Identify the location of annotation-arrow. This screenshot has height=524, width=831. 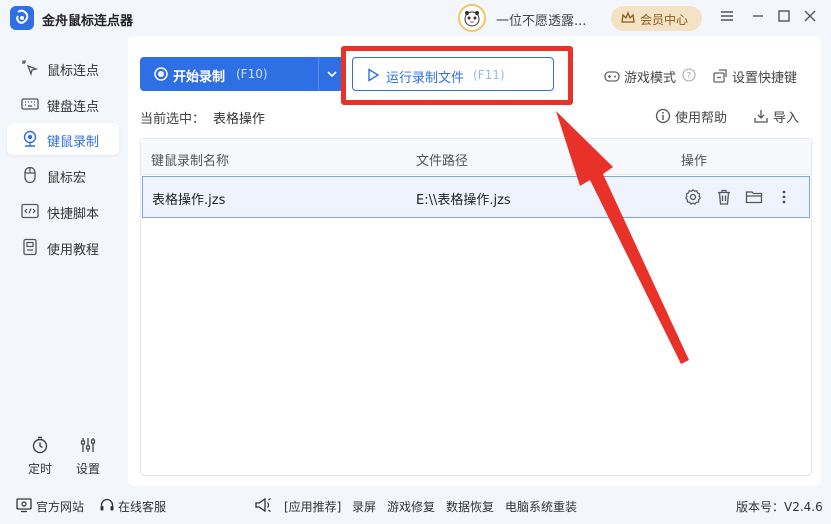
(622, 237).